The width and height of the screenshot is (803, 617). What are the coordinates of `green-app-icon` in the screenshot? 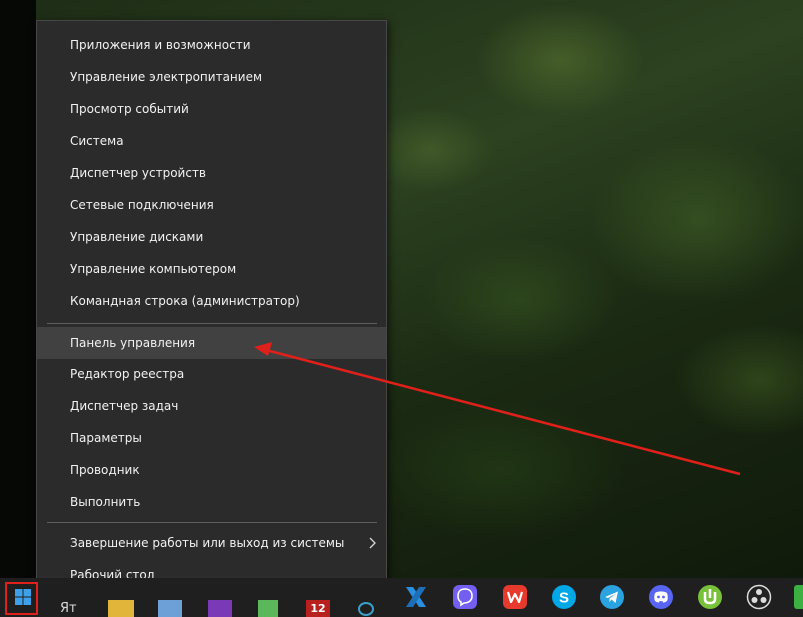 It's located at (798, 597).